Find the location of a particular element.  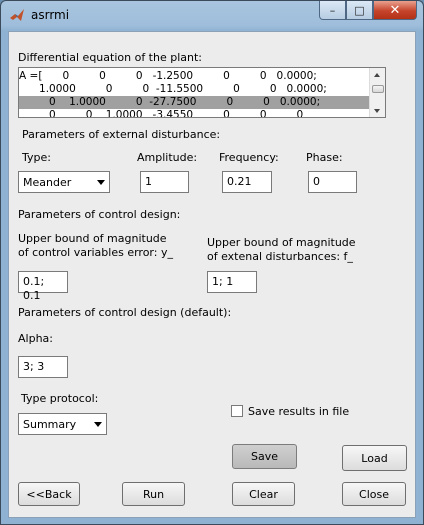

disturbance-heading: Parameters of external disturbance: is located at coordinates (121, 134).